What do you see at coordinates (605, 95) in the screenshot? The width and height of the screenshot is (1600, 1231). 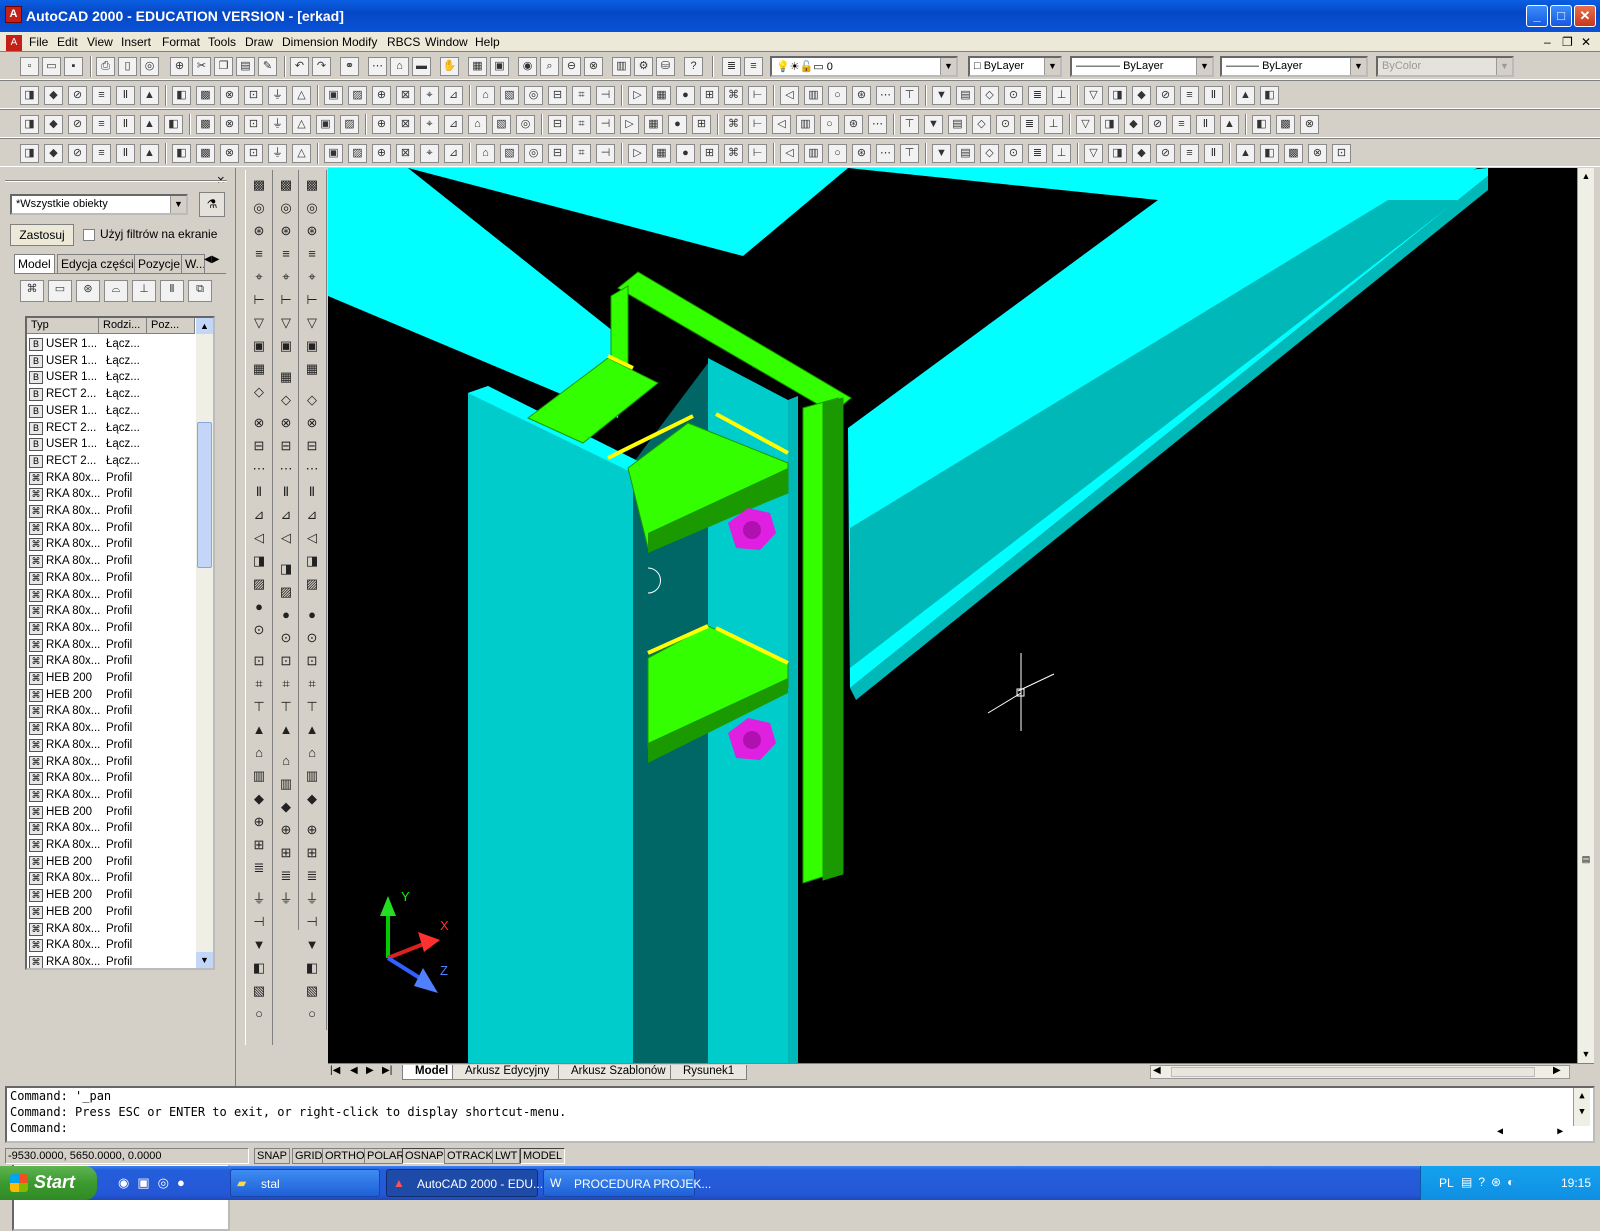 I see `node-tool-icon: ⊣` at bounding box center [605, 95].